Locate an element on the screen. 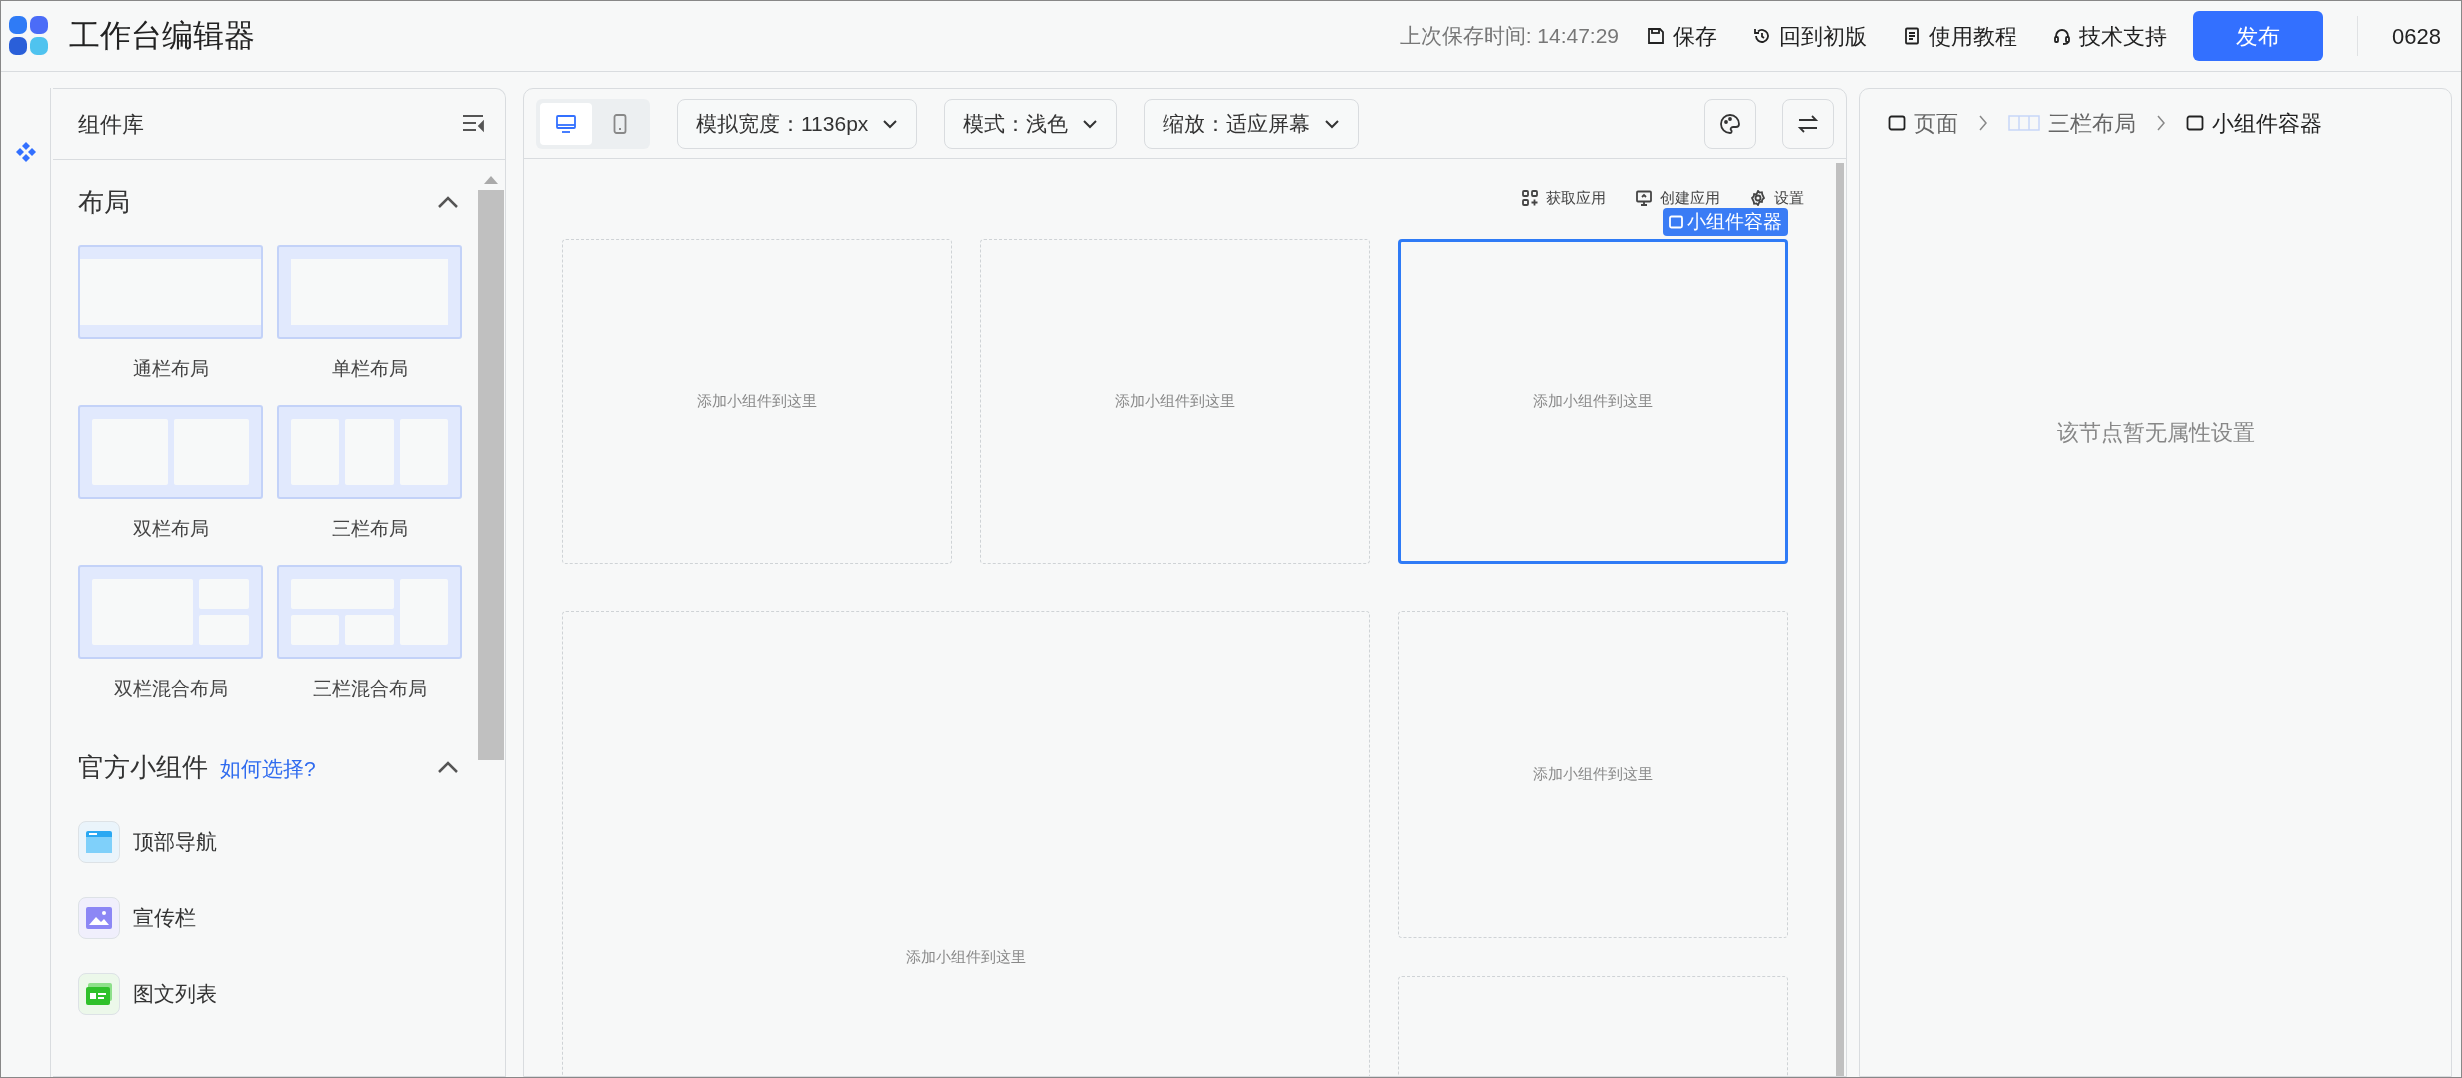 This screenshot has width=2462, height=1078. panel-title: 组件库 is located at coordinates (111, 124).